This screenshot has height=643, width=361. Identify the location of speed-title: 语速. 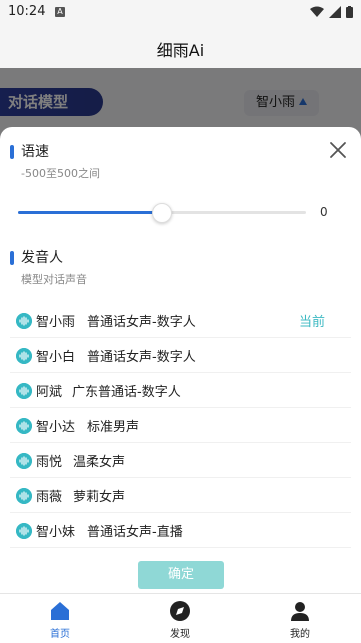
(35, 152).